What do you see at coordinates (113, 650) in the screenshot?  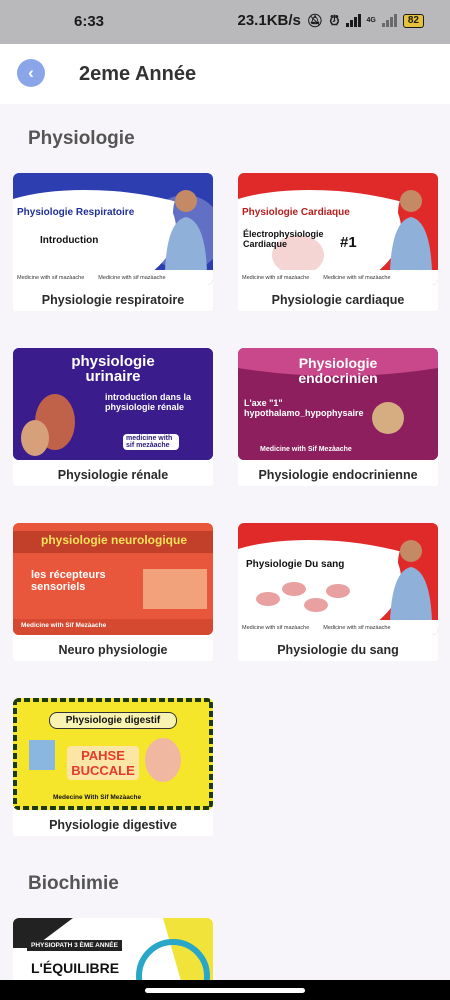 I see `card-label: Neuro physiologie` at bounding box center [113, 650].